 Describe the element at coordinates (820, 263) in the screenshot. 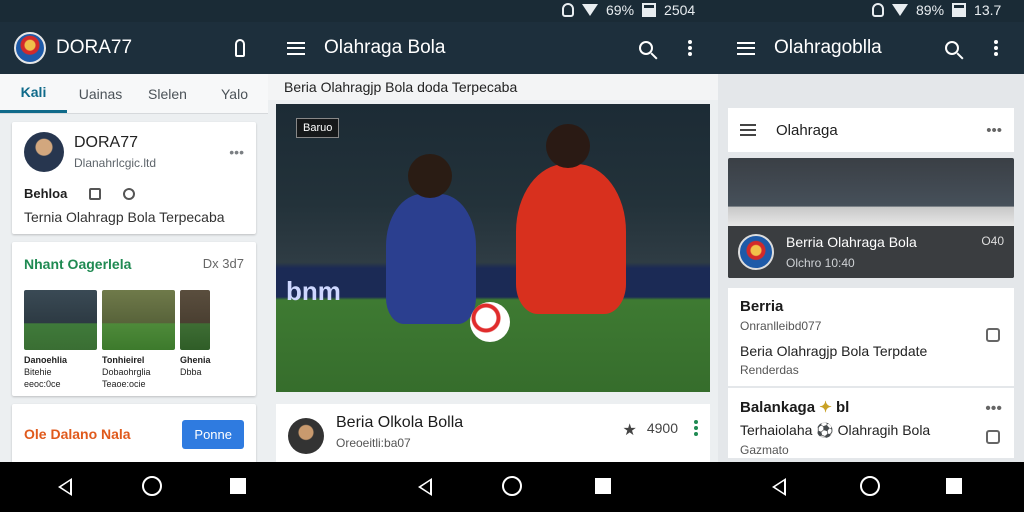

I see `feature-subtitle: Olchro 10:40` at that location.